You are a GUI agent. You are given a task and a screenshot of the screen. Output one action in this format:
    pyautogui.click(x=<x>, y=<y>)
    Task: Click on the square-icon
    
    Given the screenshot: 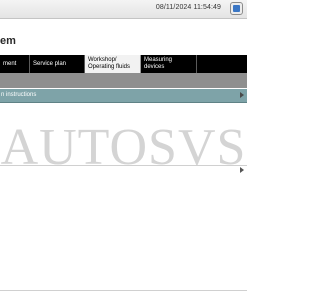 What is the action you would take?
    pyautogui.click(x=236, y=8)
    